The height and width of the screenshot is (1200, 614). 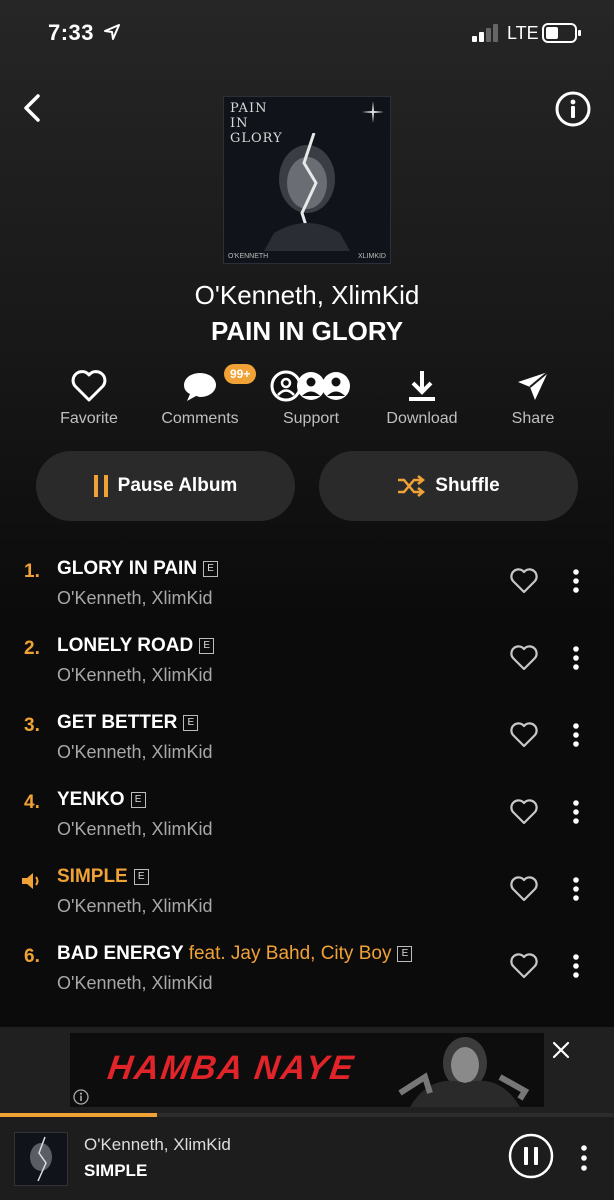 I want to click on favorite-button: Favorite, so click(x=89, y=398).